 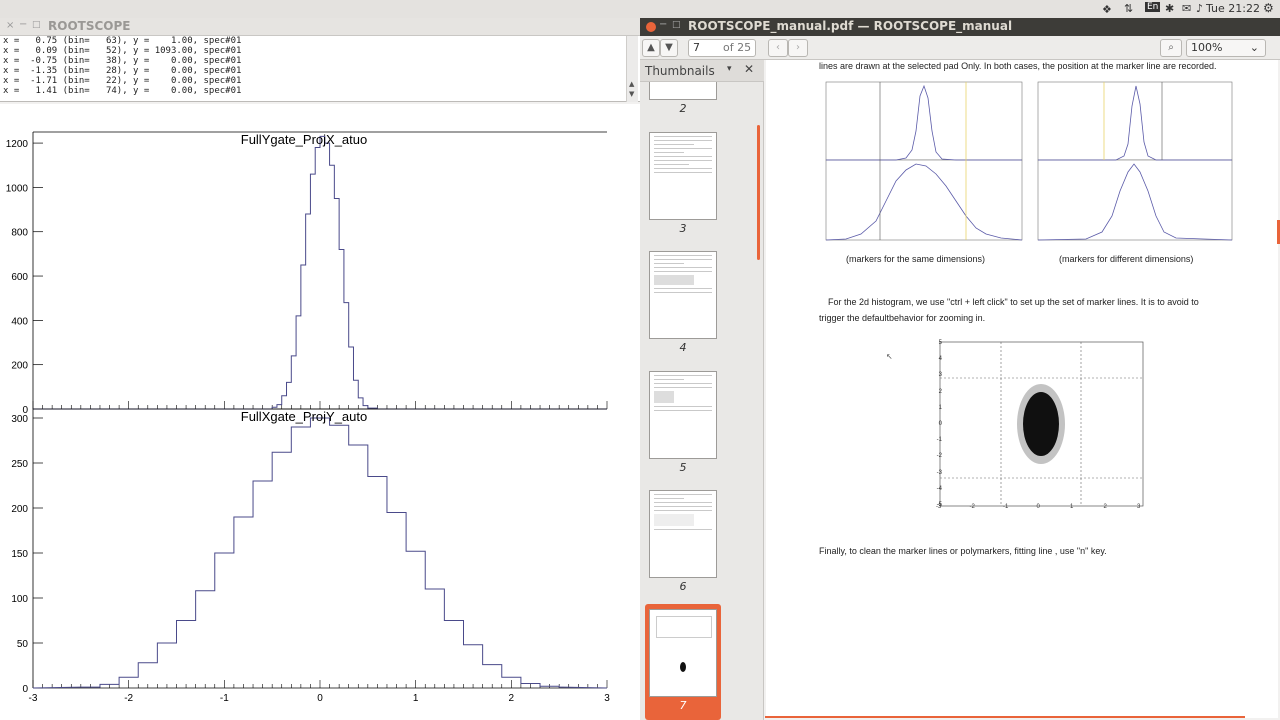 What do you see at coordinates (939, 472) in the screenshot?
I see `scatter-y-tick-label: -3` at bounding box center [939, 472].